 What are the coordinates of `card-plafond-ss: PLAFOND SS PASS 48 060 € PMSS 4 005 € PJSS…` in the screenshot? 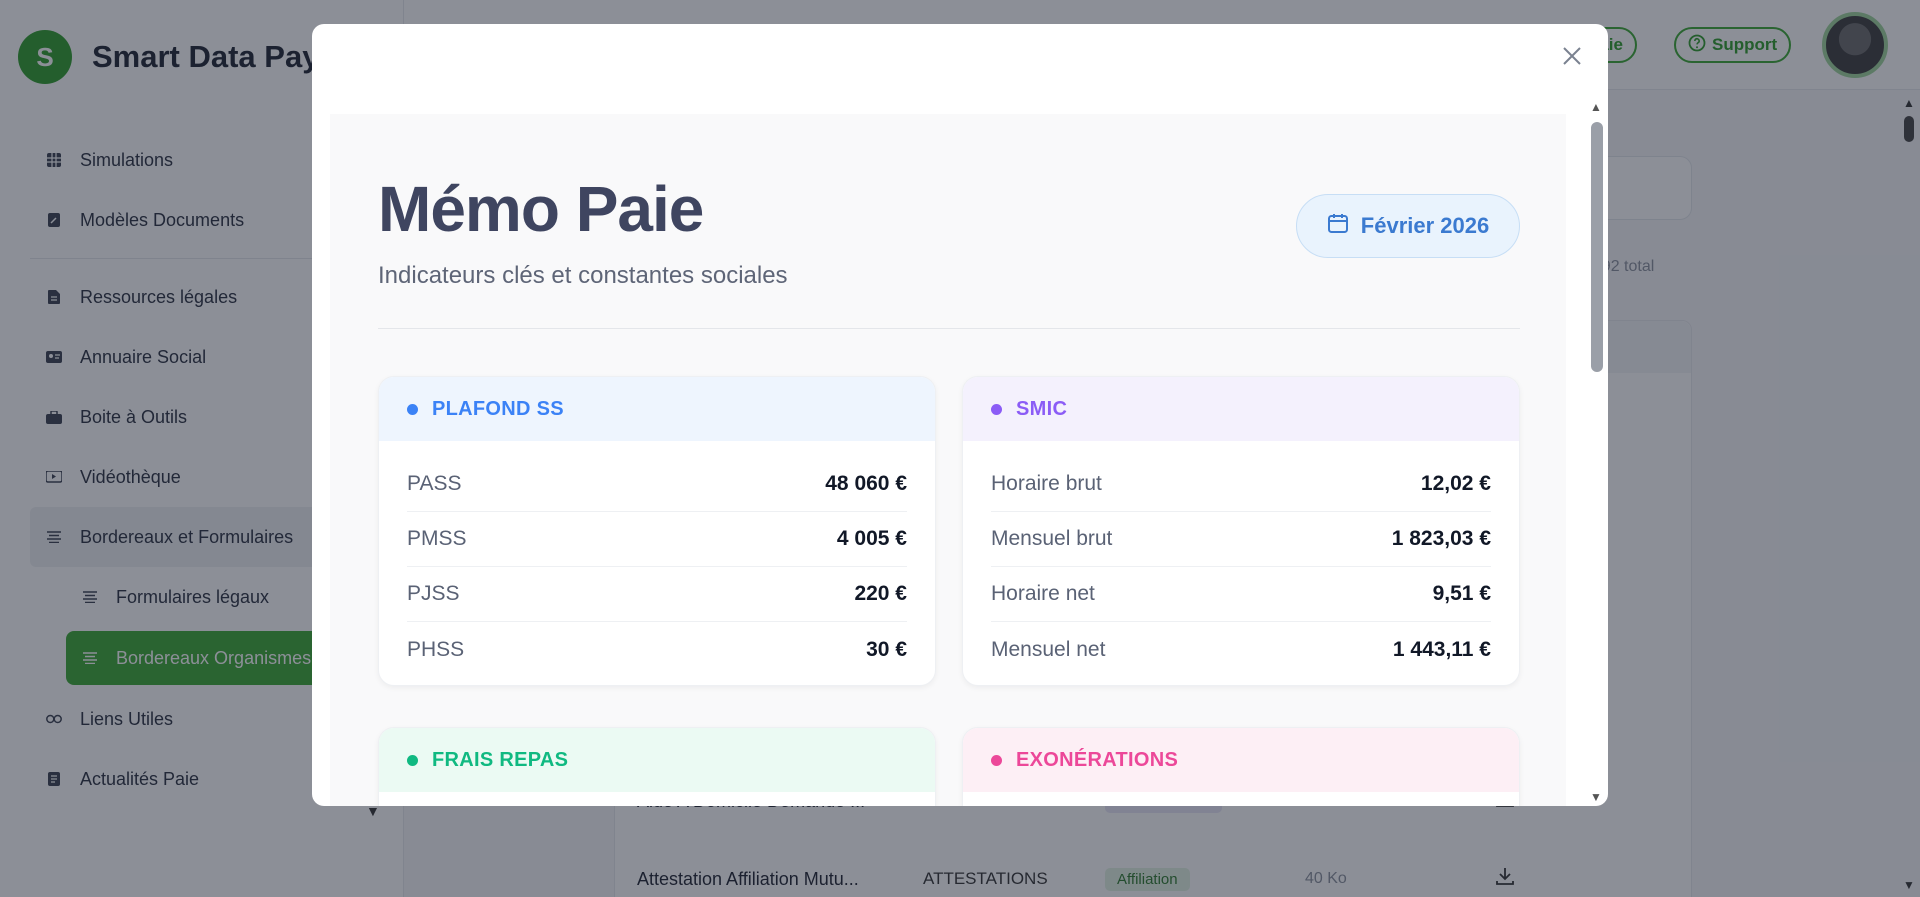 It's located at (657, 531).